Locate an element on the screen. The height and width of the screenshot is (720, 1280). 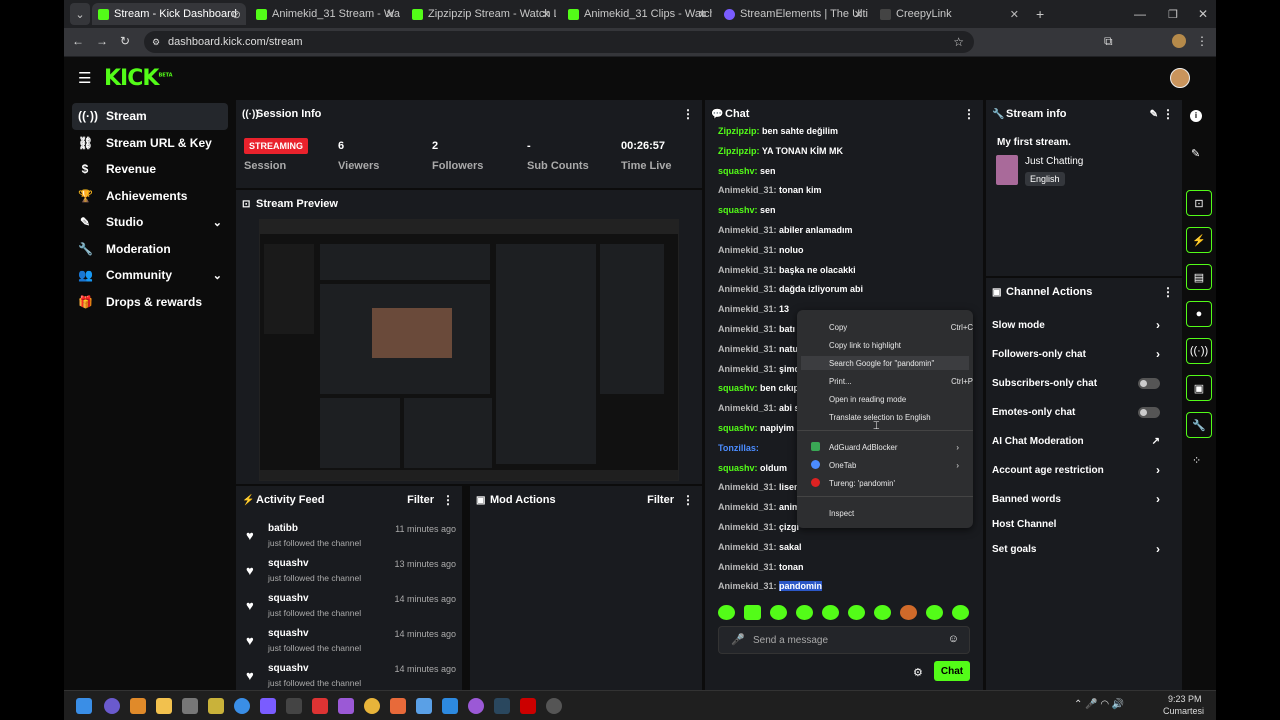
tab-zipzipzip-stream: Zipzipzip Stream - Watch Live on K ✕ is located at coordinates (481, 14).